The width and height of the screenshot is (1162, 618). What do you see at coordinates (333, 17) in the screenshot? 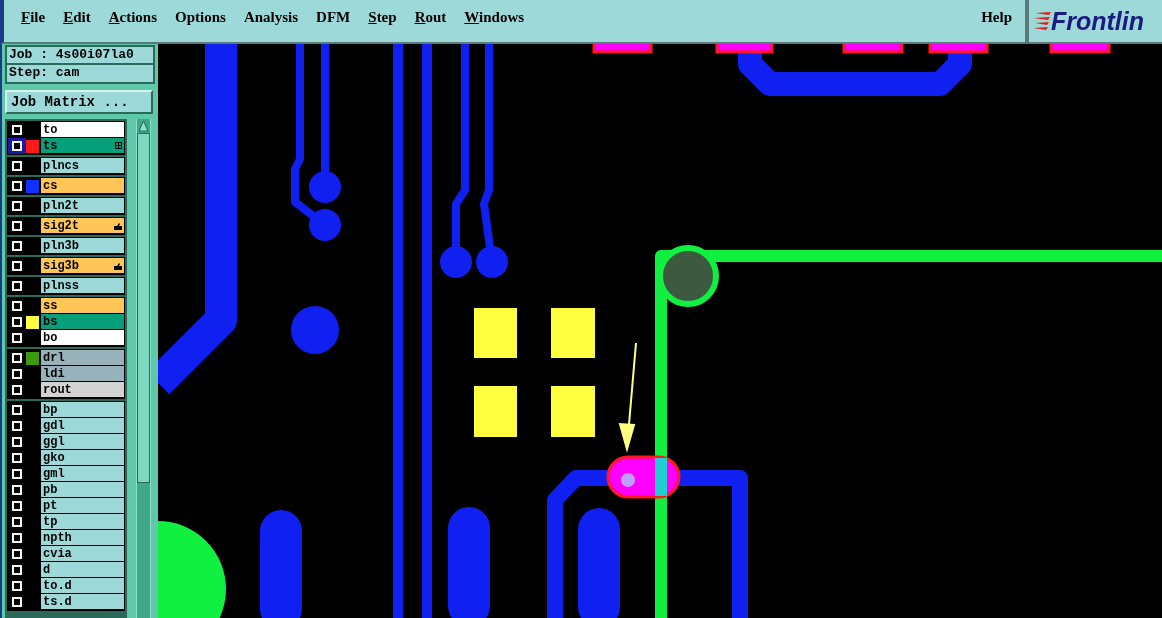
I see `menu-item: DFM` at bounding box center [333, 17].